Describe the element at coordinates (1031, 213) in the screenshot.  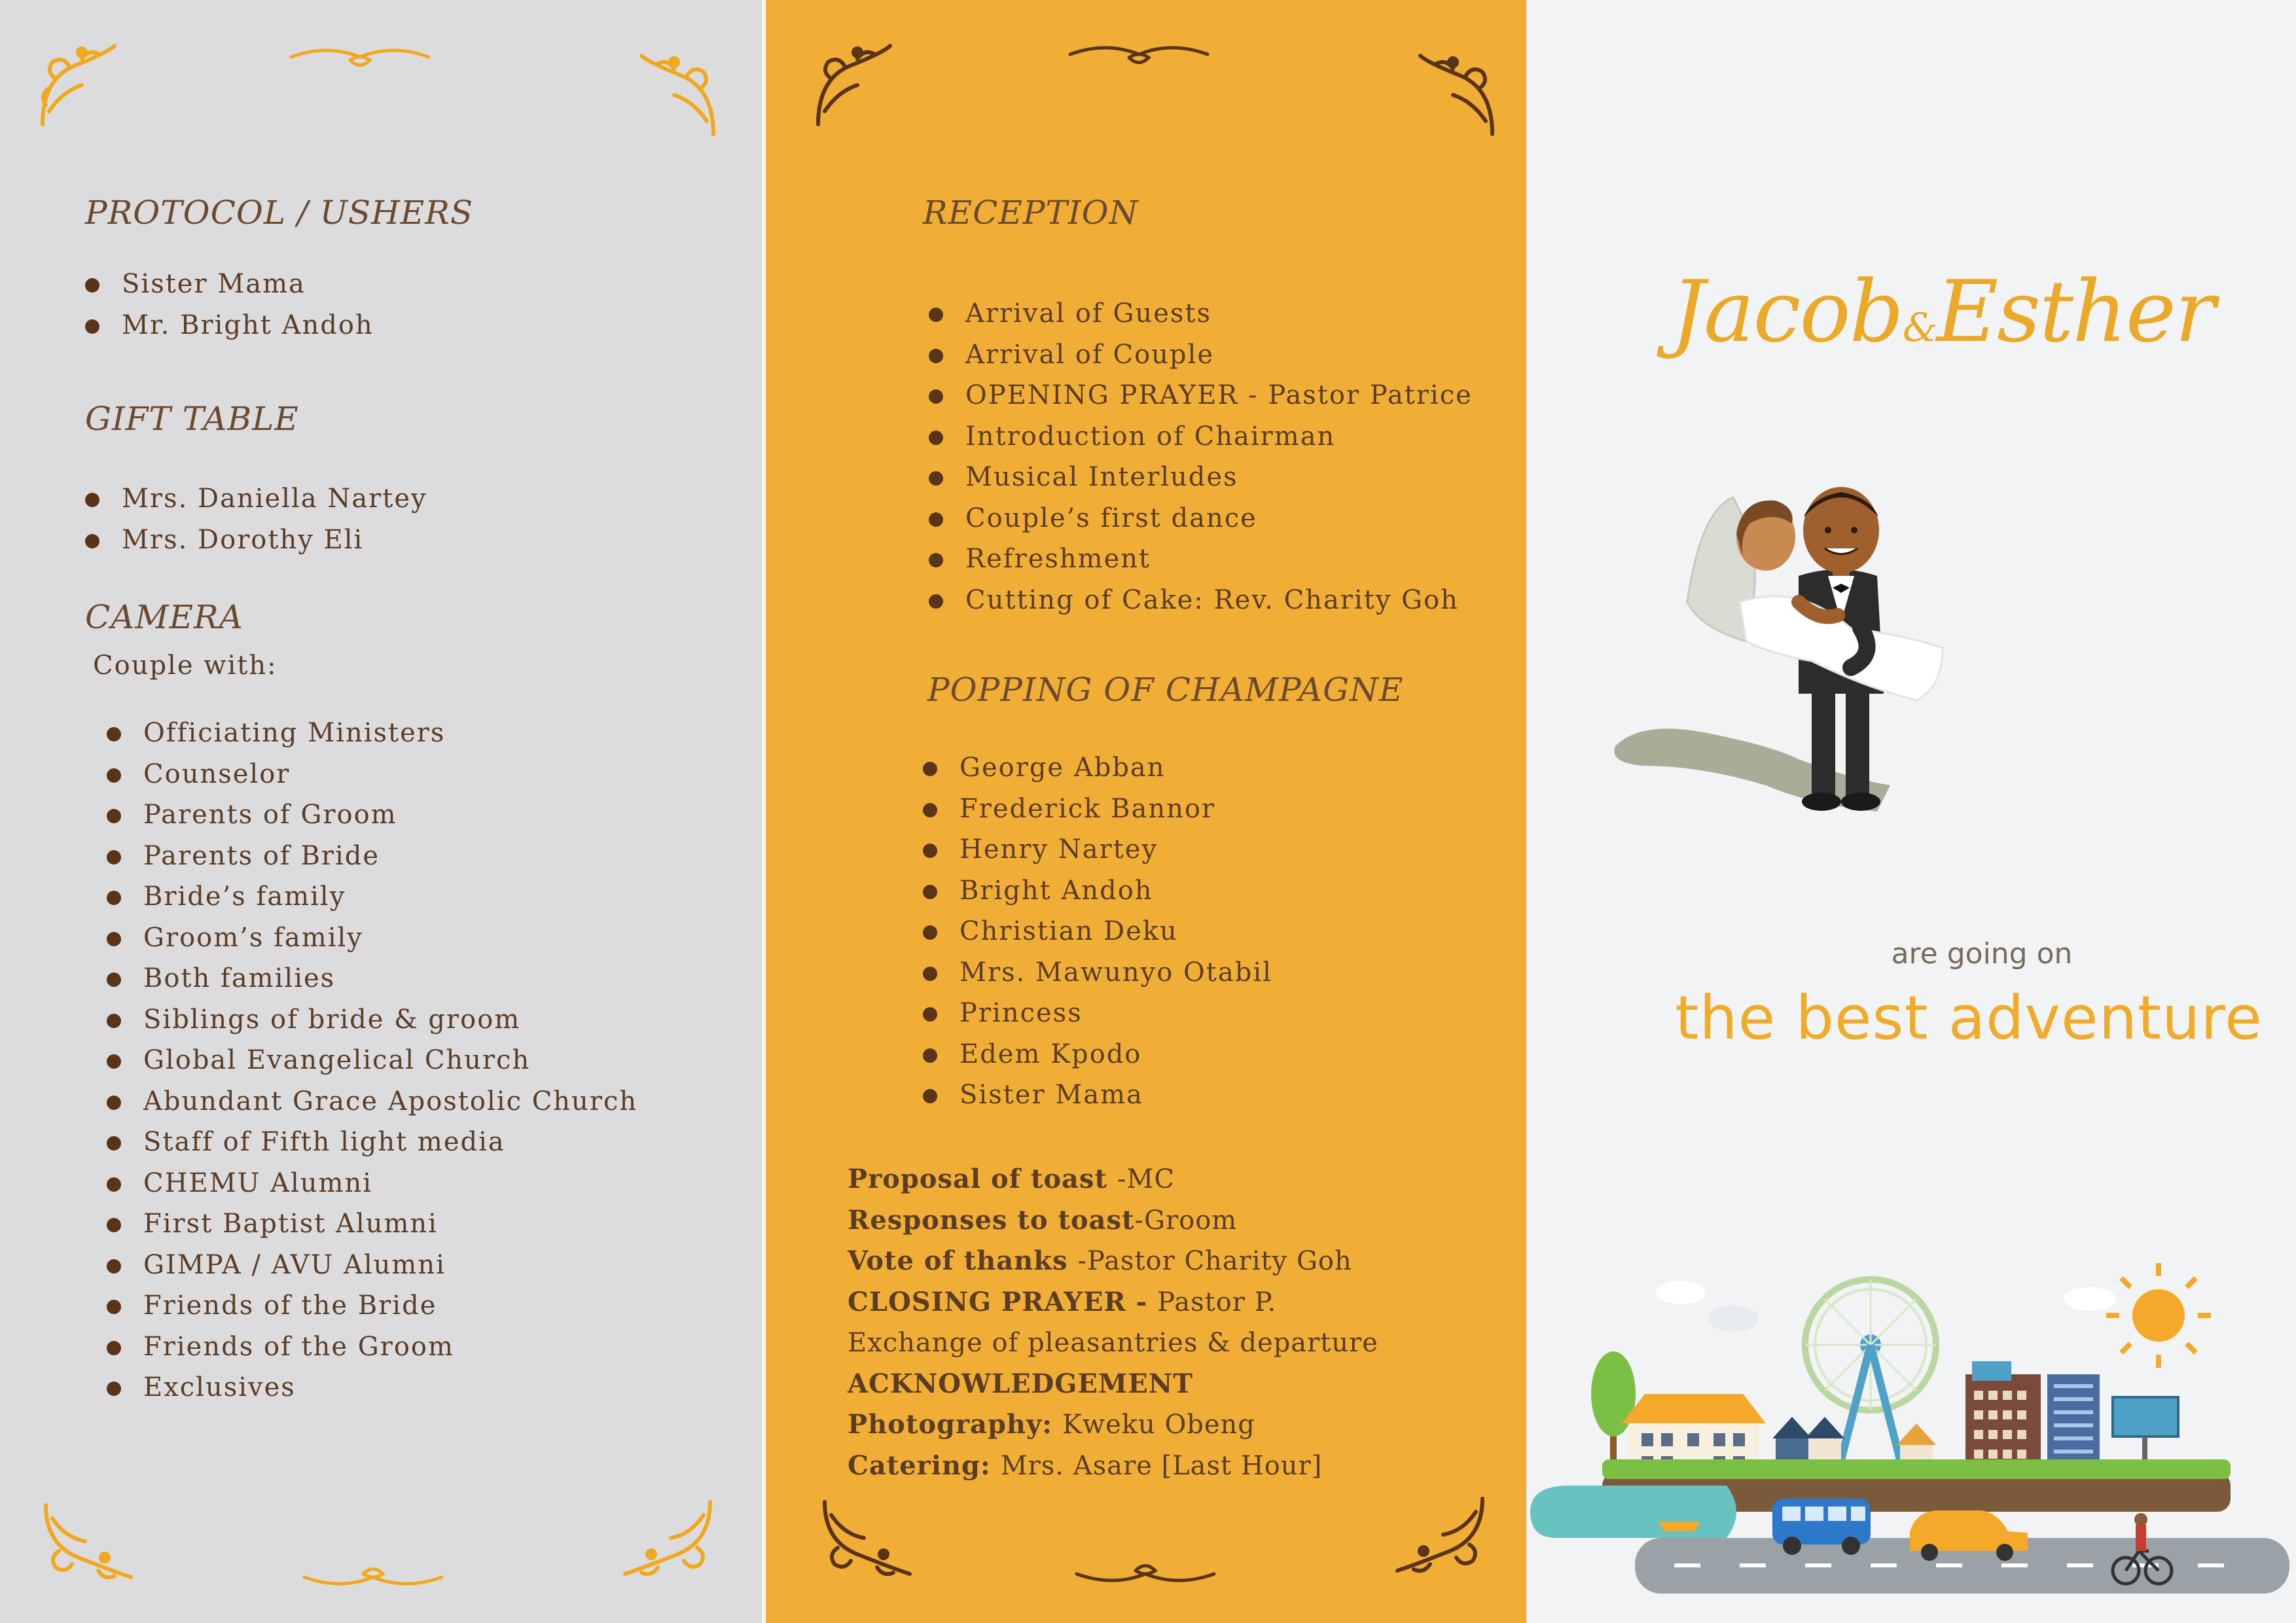
I see `reception-heading: RECEPTION` at that location.